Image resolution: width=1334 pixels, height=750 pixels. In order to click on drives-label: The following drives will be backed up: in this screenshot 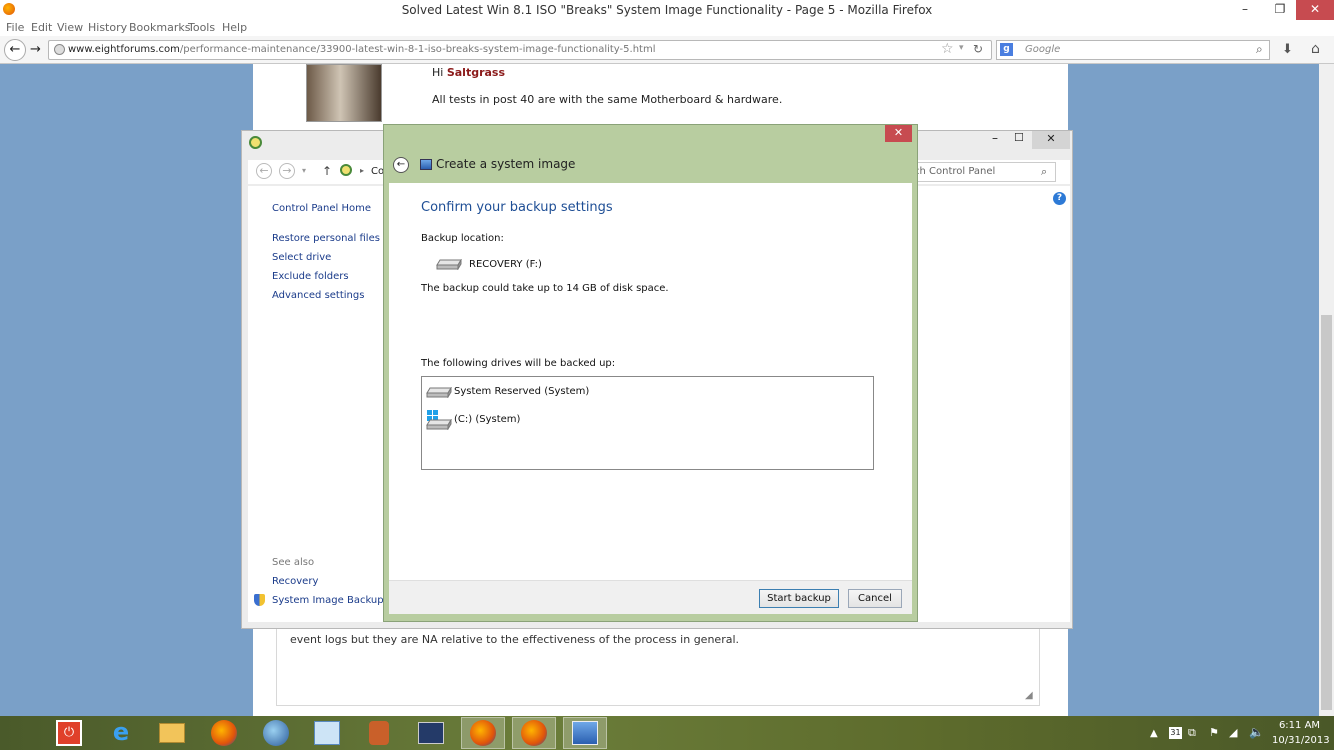, I will do `click(518, 363)`.